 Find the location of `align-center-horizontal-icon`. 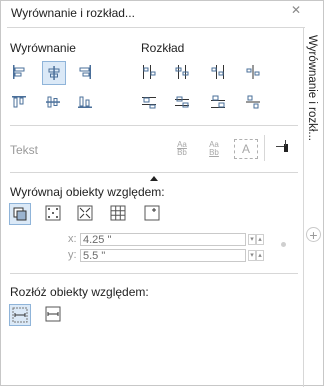

align-center-horizontal-icon is located at coordinates (54, 73).